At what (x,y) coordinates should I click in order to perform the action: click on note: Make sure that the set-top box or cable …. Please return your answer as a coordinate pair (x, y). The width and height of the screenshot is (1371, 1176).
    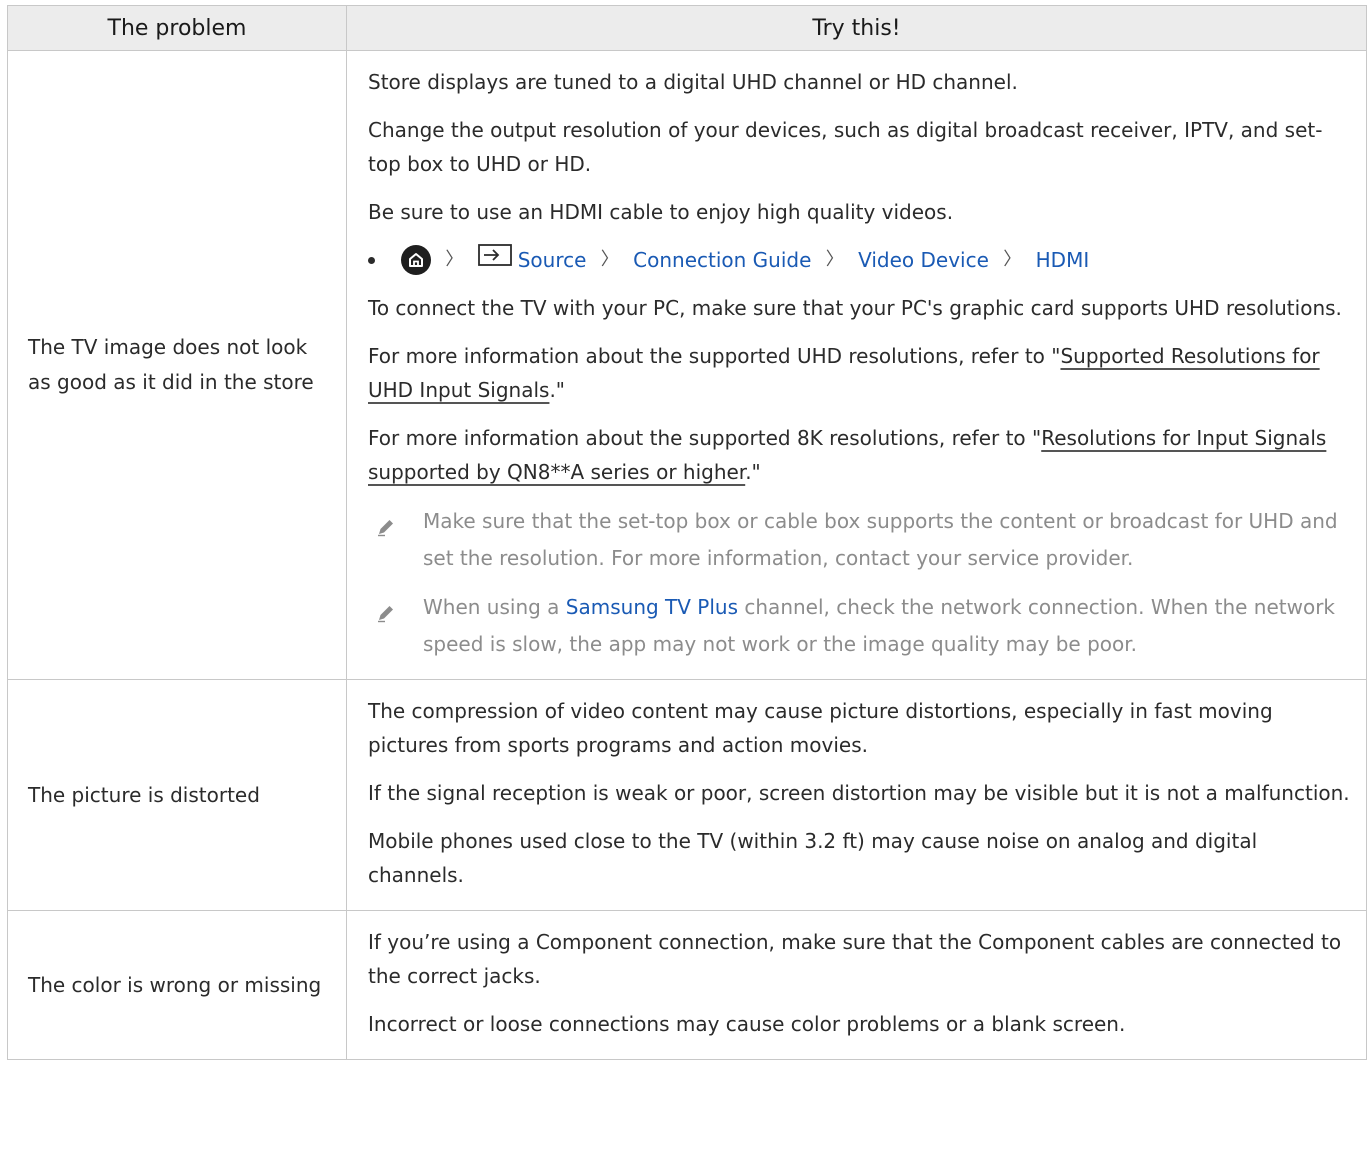
    Looking at the image, I should click on (860, 540).